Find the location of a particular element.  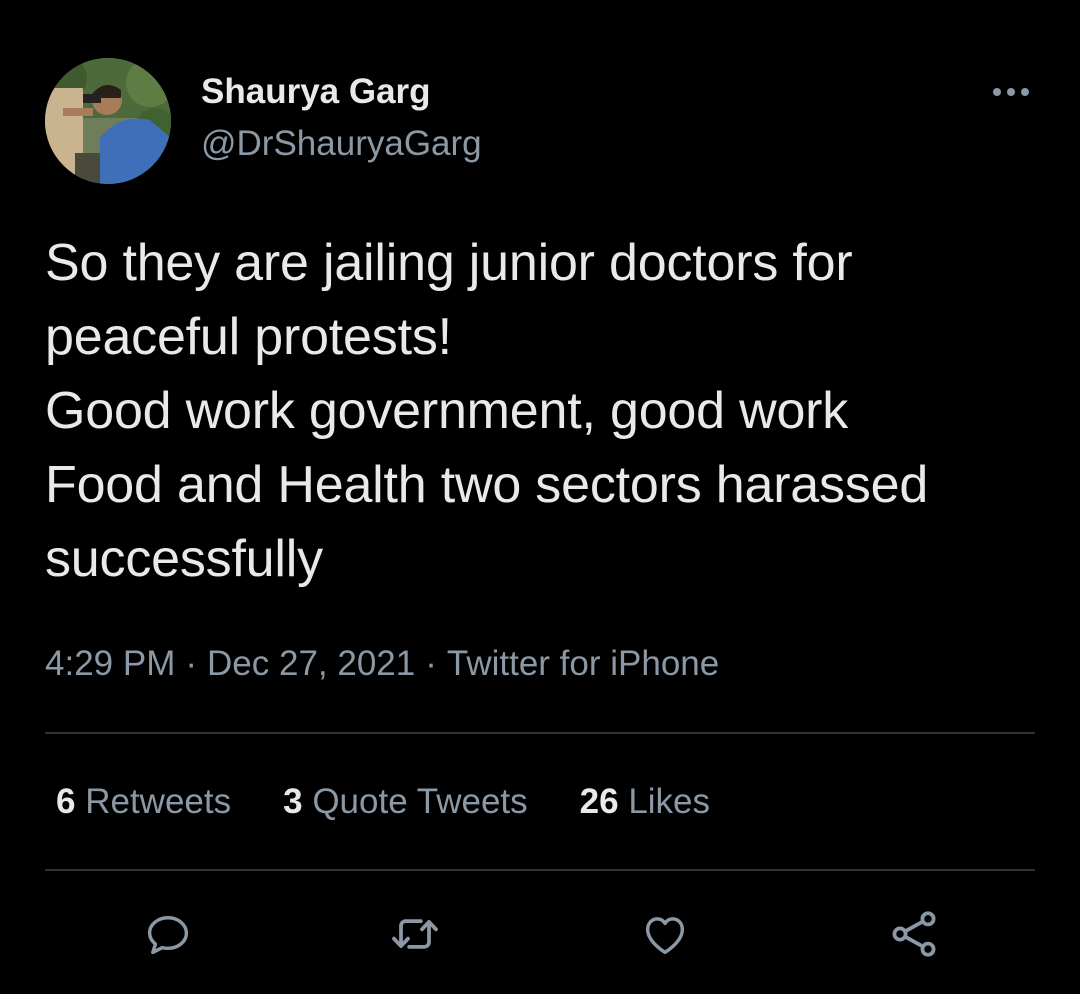

tweet-stats: 6 Retweets 3 Quote Tweets 26 Likes is located at coordinates (383, 802).